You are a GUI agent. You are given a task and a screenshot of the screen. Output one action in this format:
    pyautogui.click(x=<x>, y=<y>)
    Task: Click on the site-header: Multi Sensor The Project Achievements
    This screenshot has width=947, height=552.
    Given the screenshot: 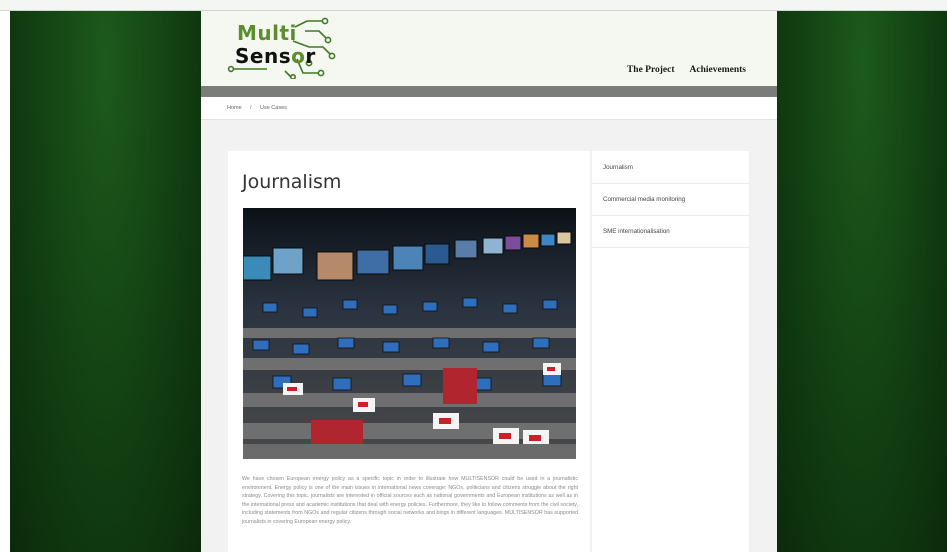 What is the action you would take?
    pyautogui.click(x=489, y=48)
    